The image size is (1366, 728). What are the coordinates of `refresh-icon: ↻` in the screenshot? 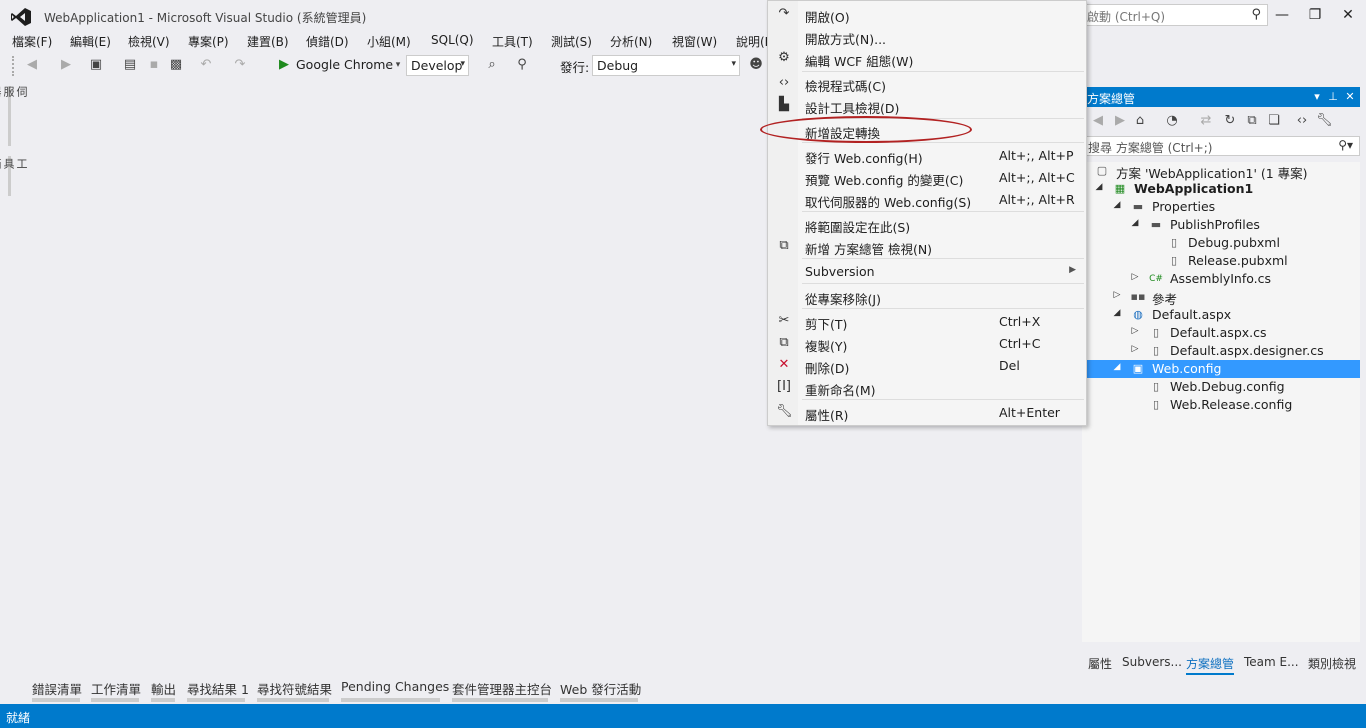 It's located at (1230, 121).